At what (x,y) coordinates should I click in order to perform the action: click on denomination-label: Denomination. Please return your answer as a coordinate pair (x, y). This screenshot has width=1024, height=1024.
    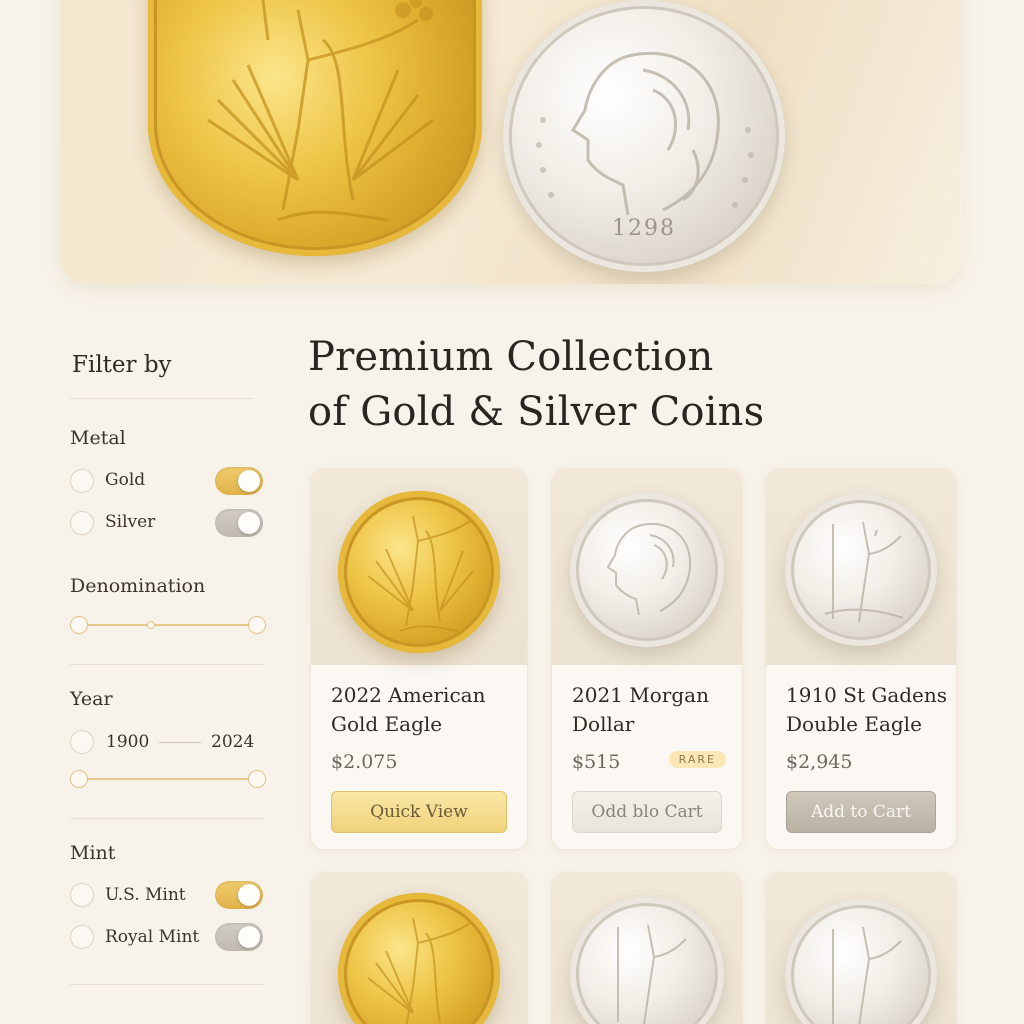
    Looking at the image, I should click on (138, 586).